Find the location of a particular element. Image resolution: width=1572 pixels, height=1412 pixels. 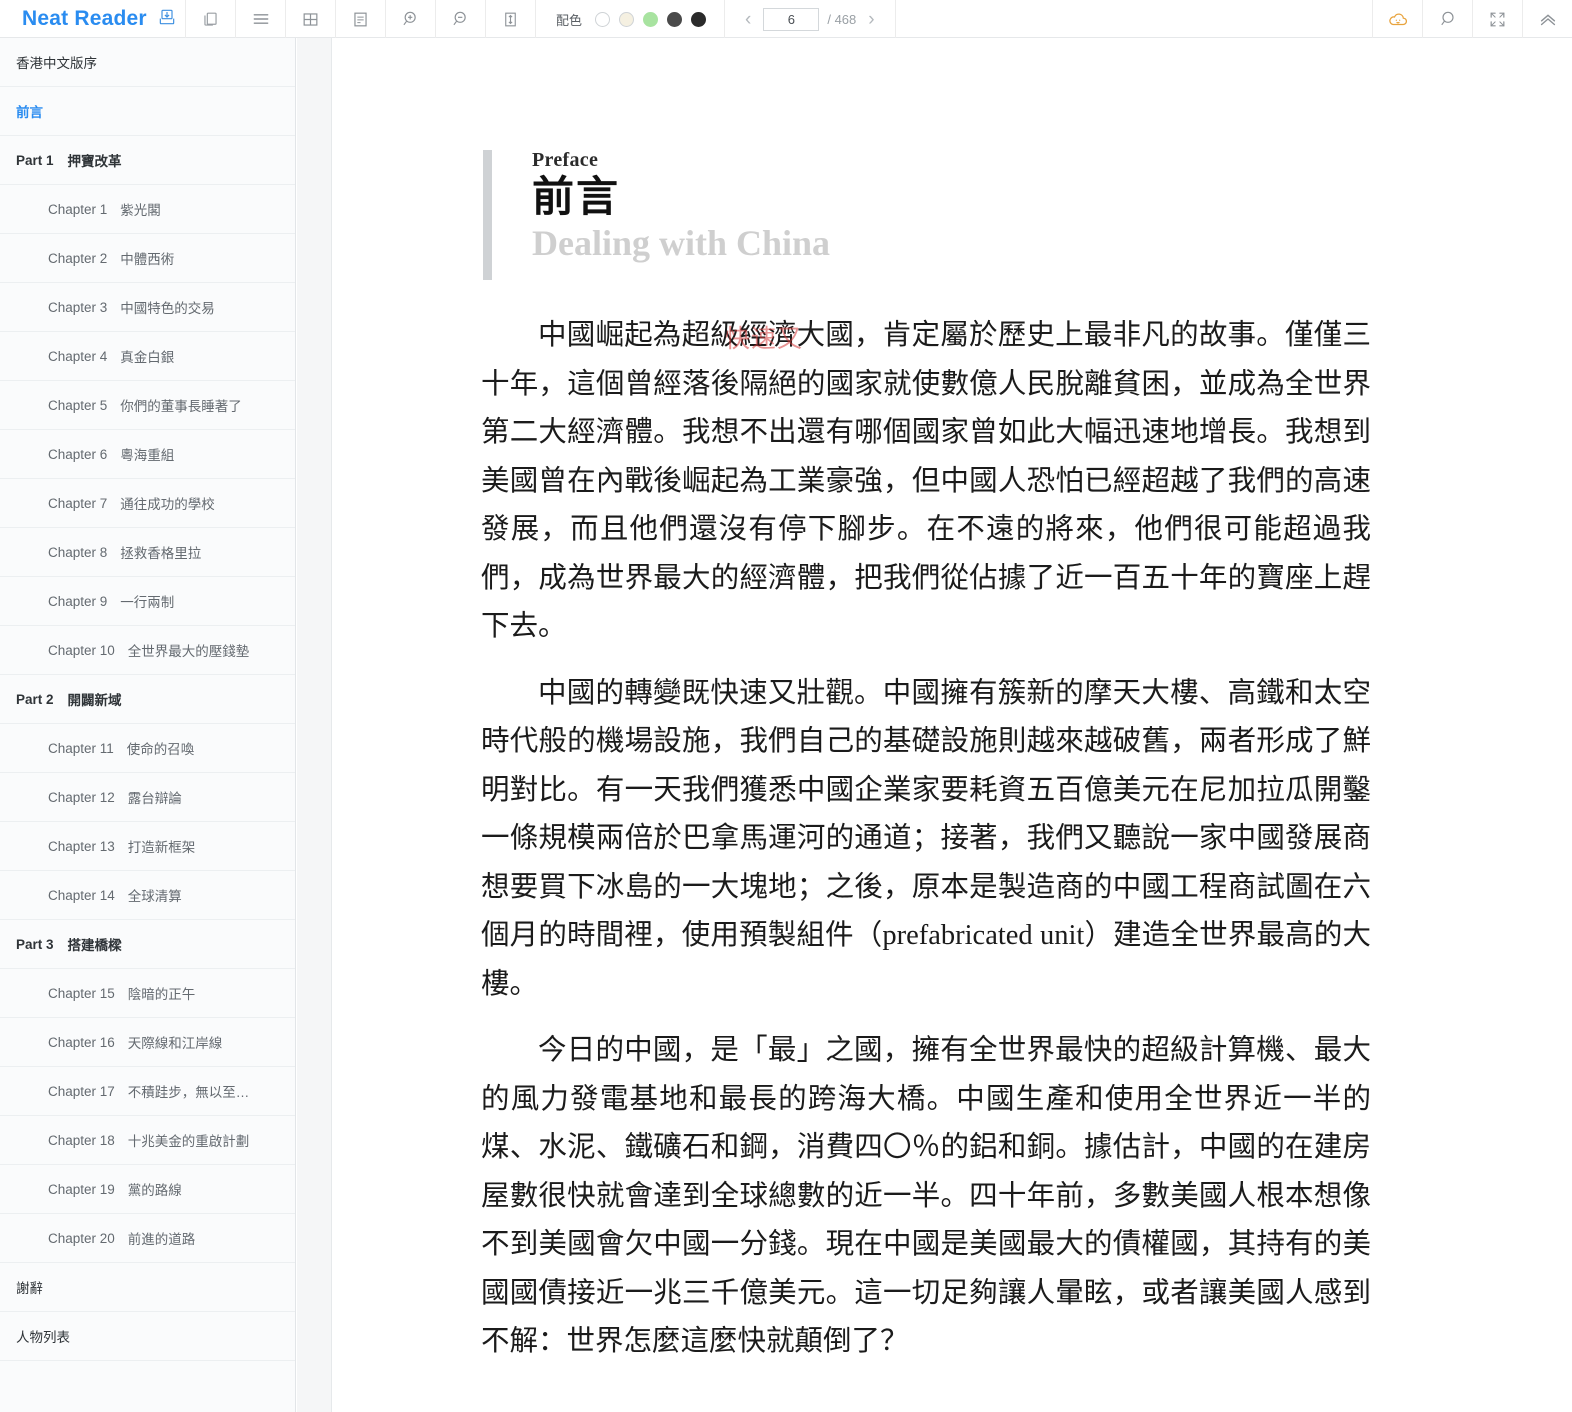

cloud-sync-icon is located at coordinates (1397, 19).